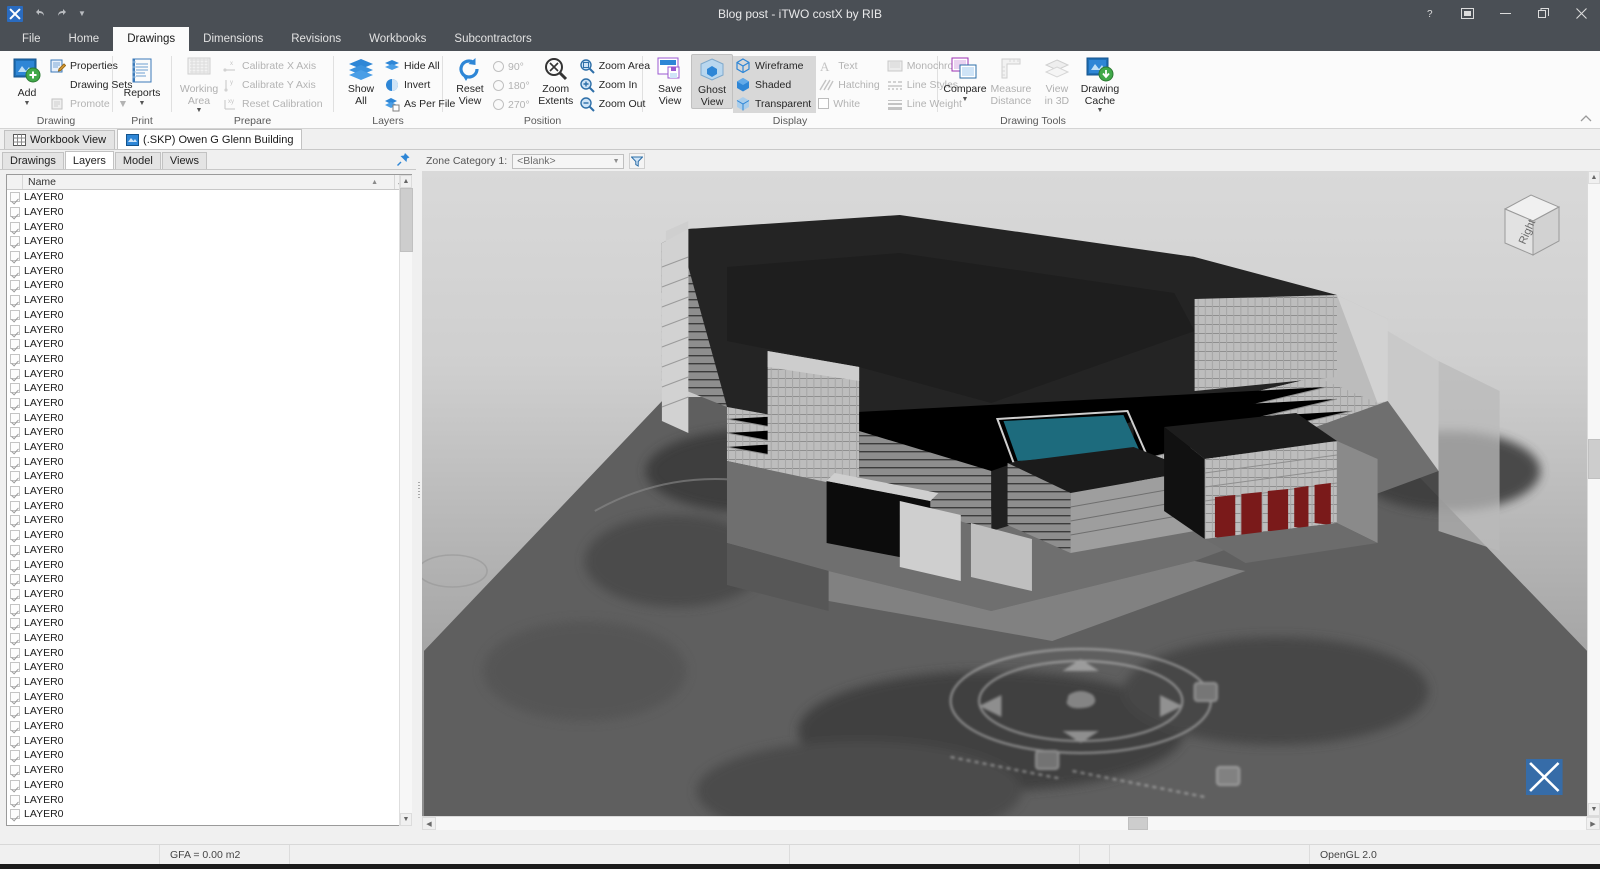  Describe the element at coordinates (1100, 84) in the screenshot. I see `drawing-cache-button: Drawing Cache ▼` at that location.